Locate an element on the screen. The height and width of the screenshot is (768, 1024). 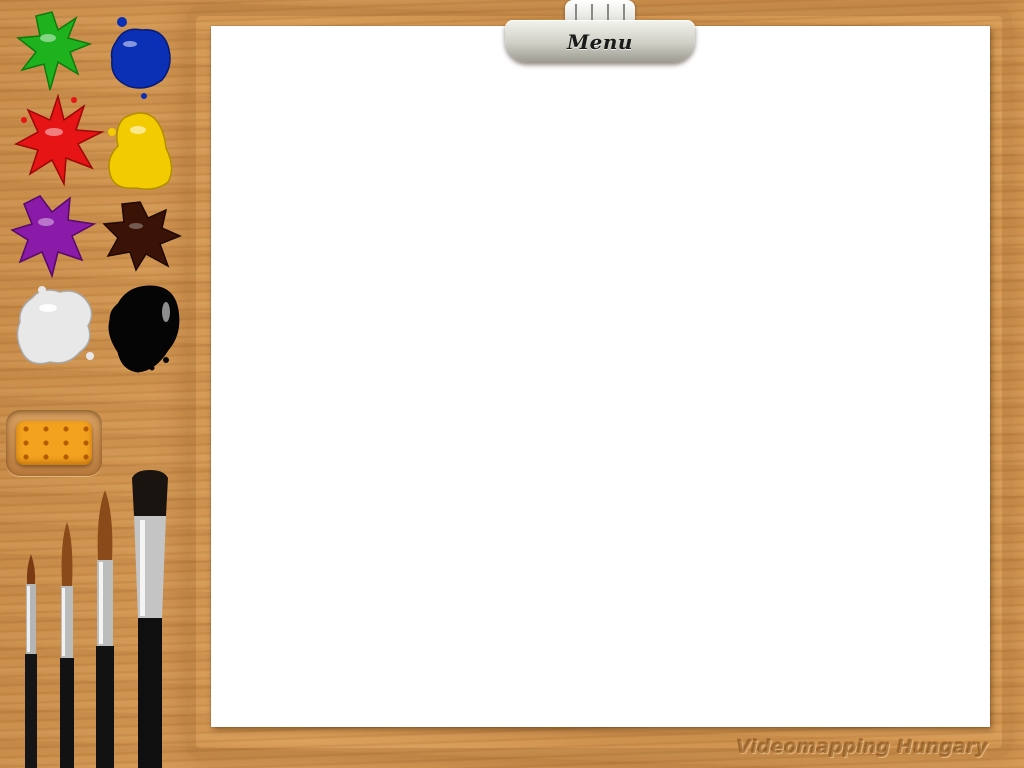
brush-fine-icon is located at coordinates (31, 660).